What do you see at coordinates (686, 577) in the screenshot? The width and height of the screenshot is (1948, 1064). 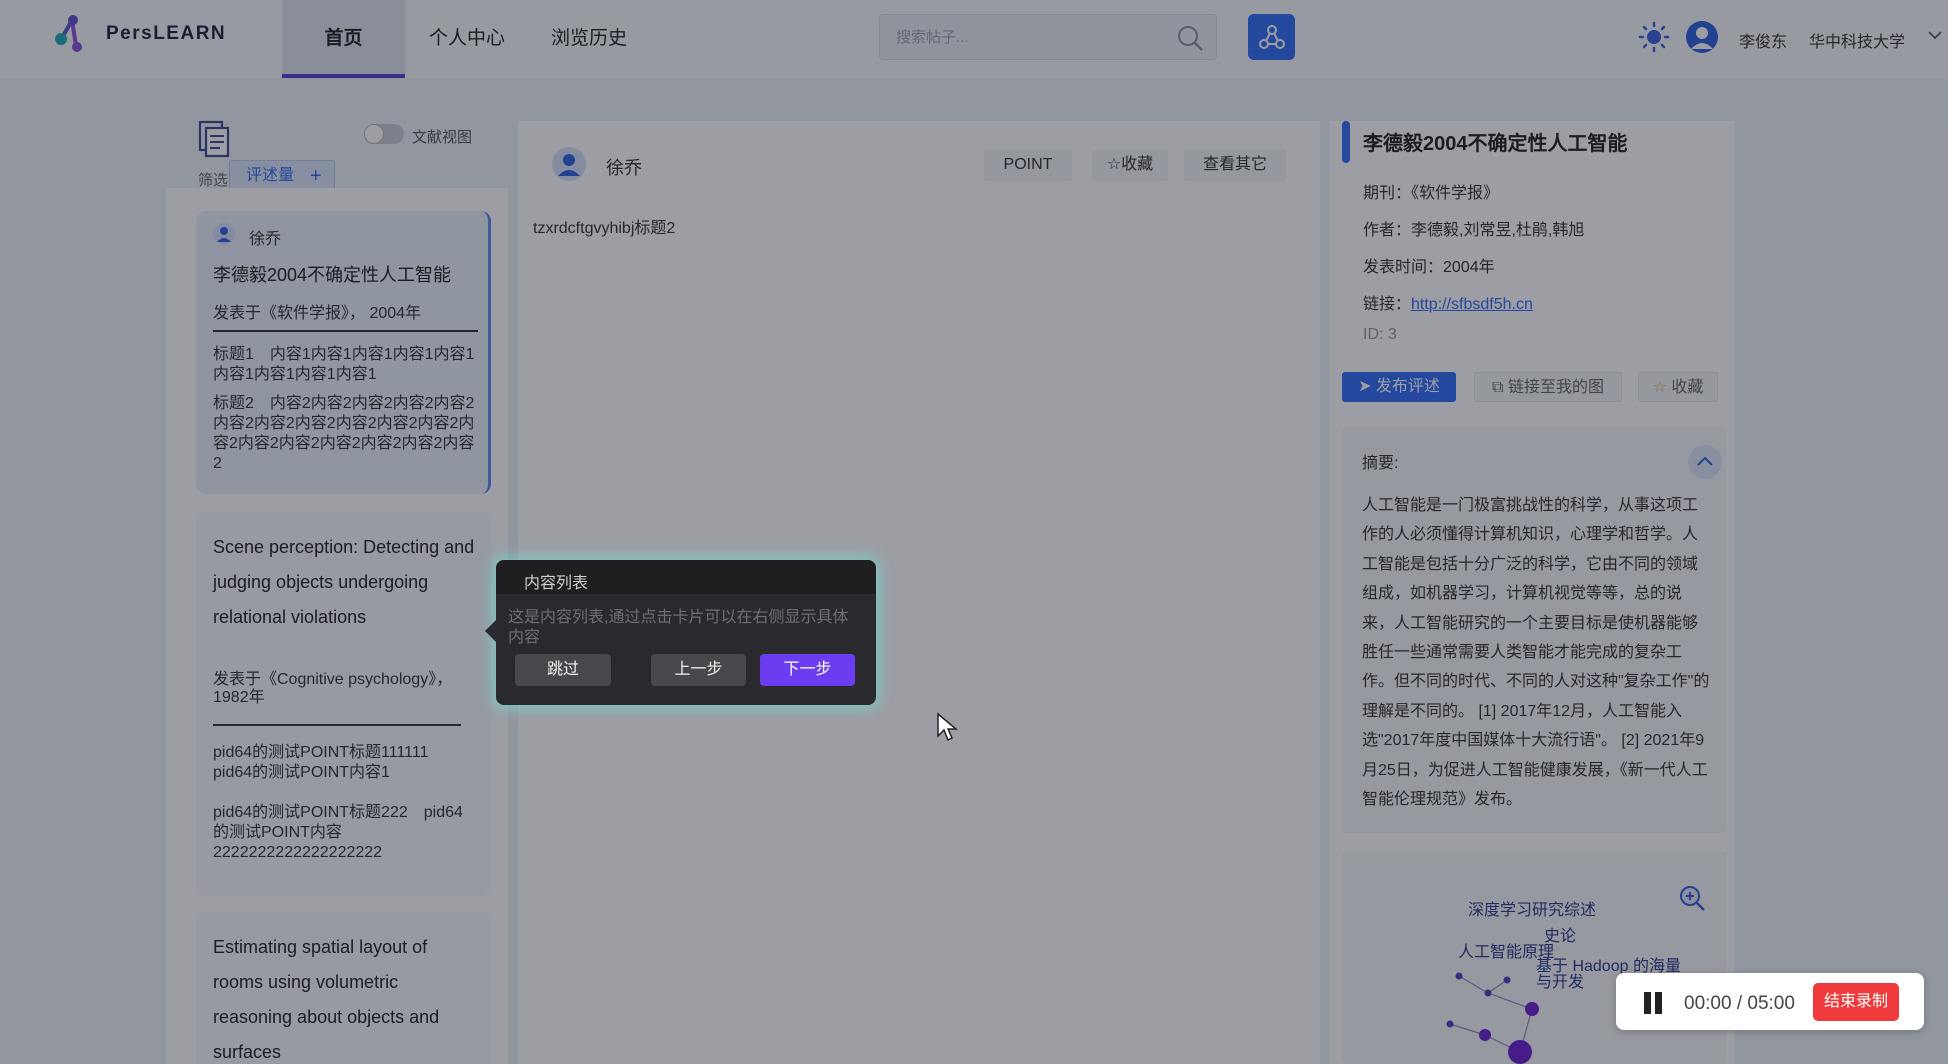 I see `tour-header: 内容列表` at bounding box center [686, 577].